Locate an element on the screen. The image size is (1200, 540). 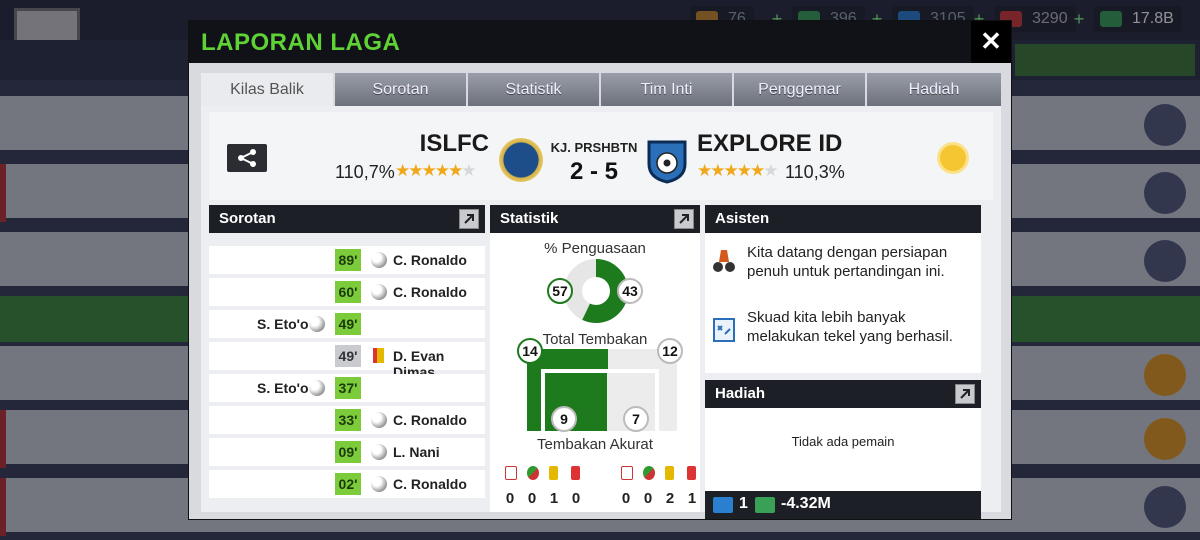
expand-highlights-button is located at coordinates (469, 219).